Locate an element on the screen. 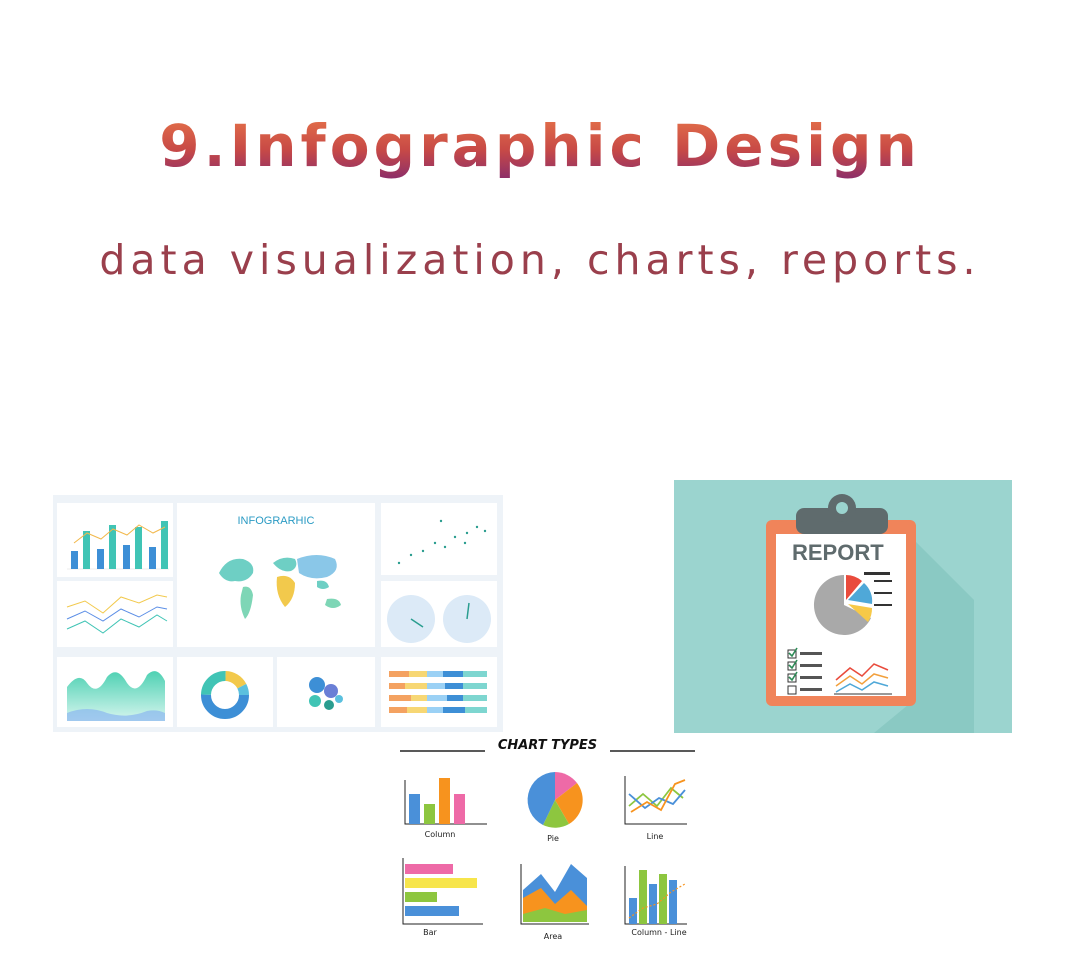 This screenshot has width=1080, height=969. page-title: 9.Infographic Design is located at coordinates (540, 146).